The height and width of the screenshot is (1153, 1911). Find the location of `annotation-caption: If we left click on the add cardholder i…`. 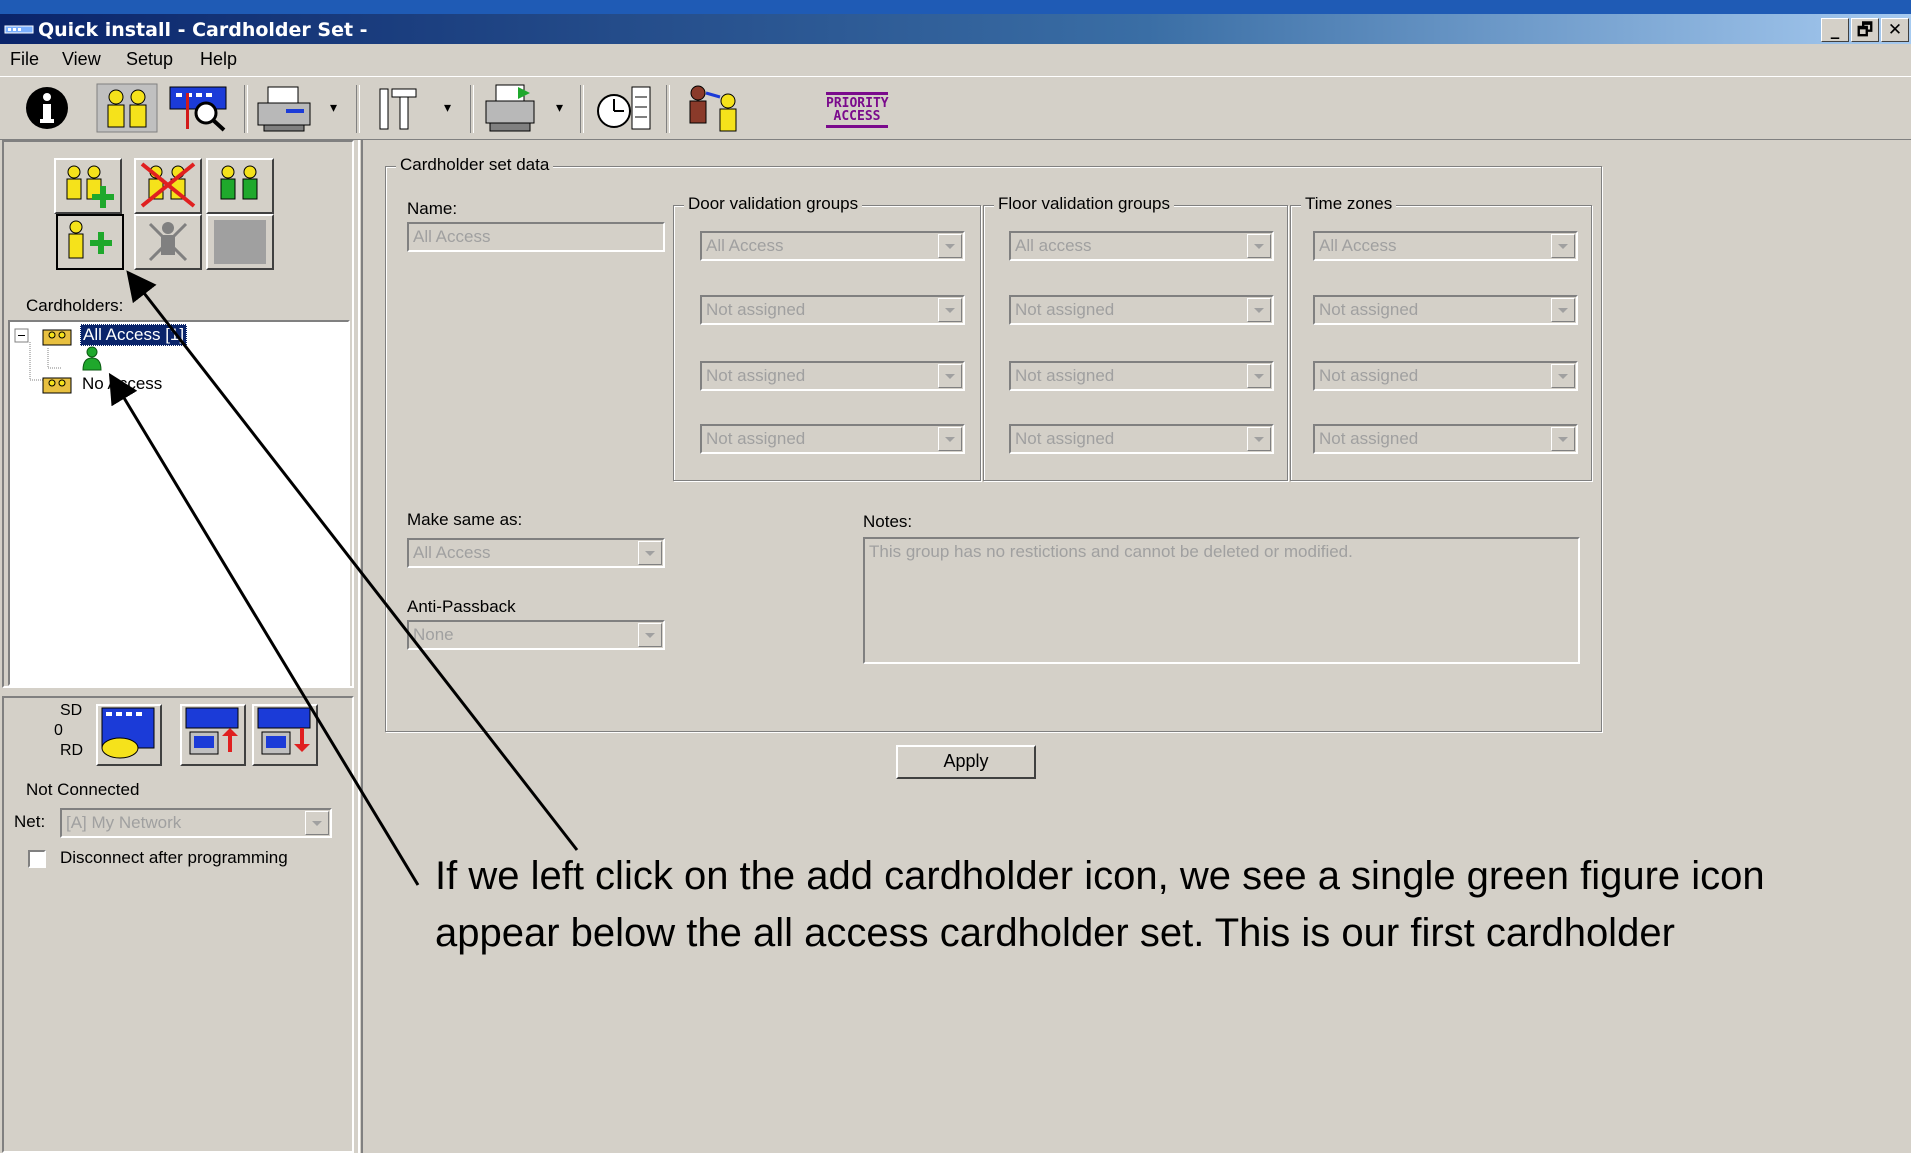

annotation-caption: If we left click on the add cardholder i… is located at coordinates (1100, 904).